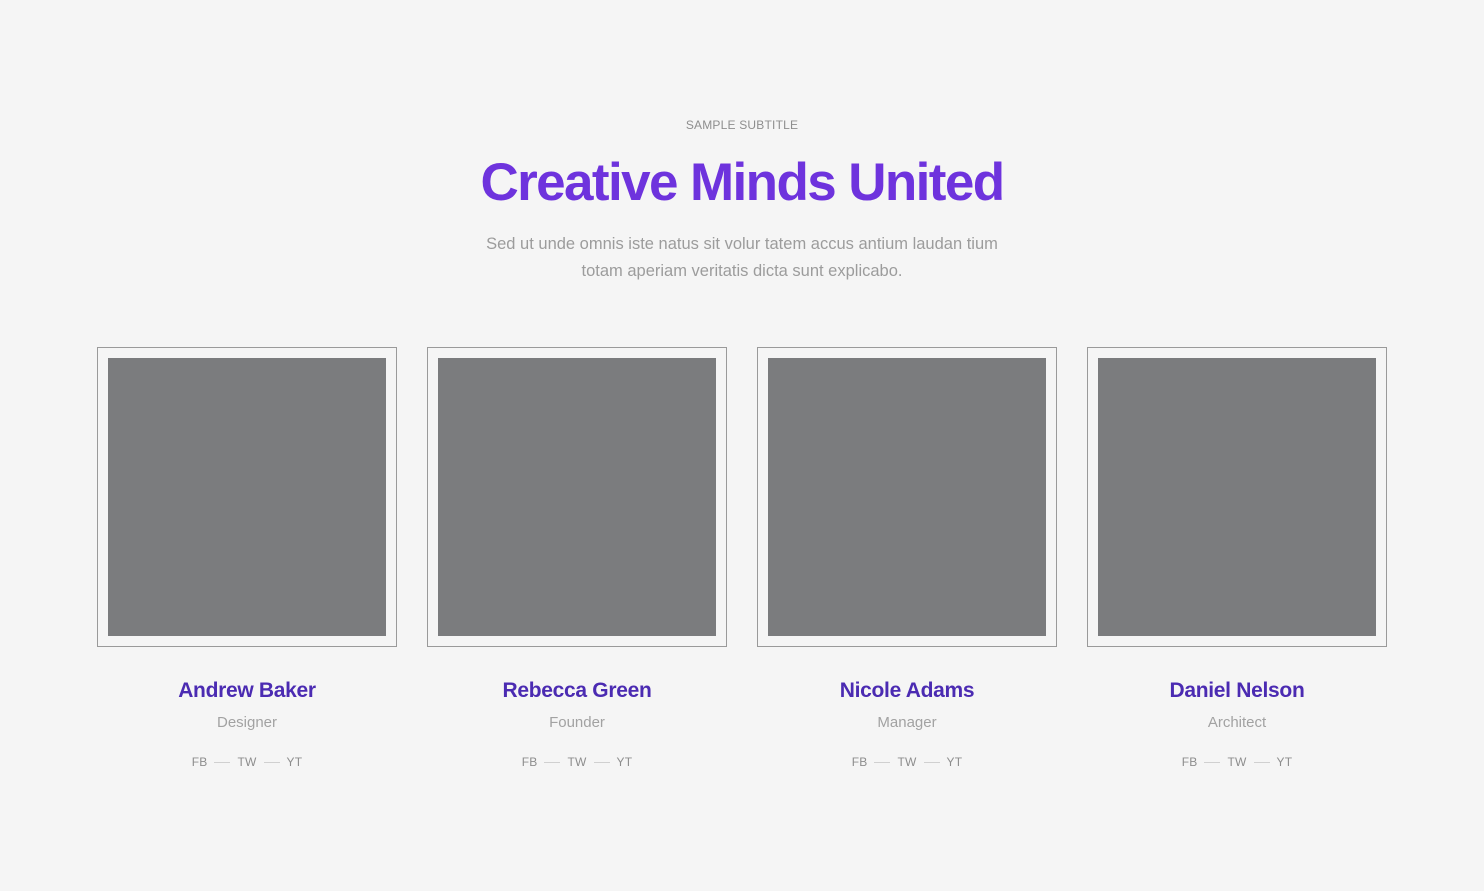 Image resolution: width=1484 pixels, height=891 pixels. What do you see at coordinates (742, 125) in the screenshot?
I see `section-subtitle: SAMPLE SUBTITLE` at bounding box center [742, 125].